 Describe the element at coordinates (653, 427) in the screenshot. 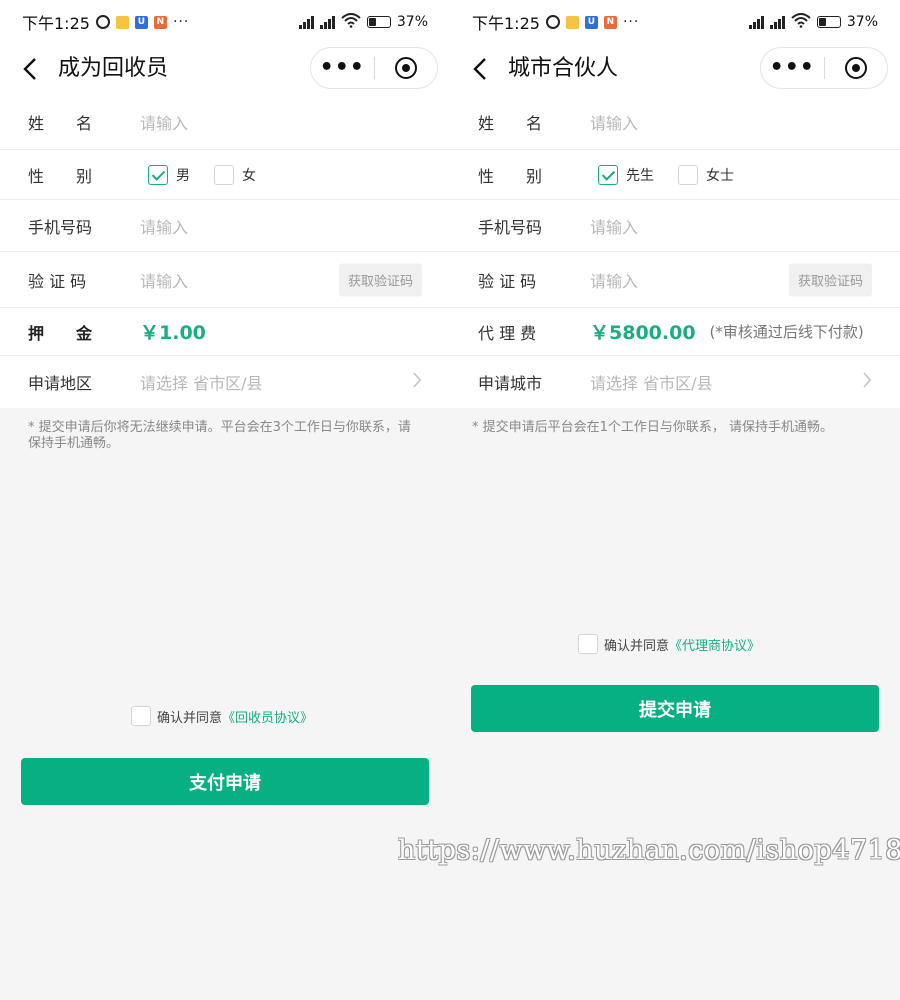

I see `notice-text: * 提交申请后平台会在1个工作日与你联系， 请保持手机通畅。` at that location.